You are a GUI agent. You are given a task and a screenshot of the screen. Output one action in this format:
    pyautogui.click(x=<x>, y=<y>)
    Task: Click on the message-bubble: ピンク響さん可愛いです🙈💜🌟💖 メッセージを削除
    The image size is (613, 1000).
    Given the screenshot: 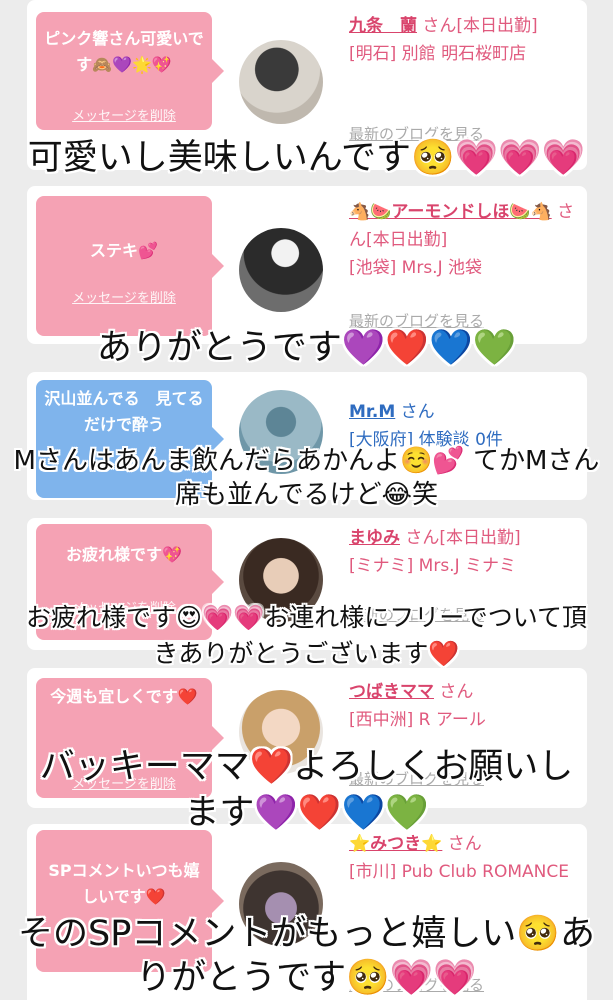 What is the action you would take?
    pyautogui.click(x=130, y=71)
    